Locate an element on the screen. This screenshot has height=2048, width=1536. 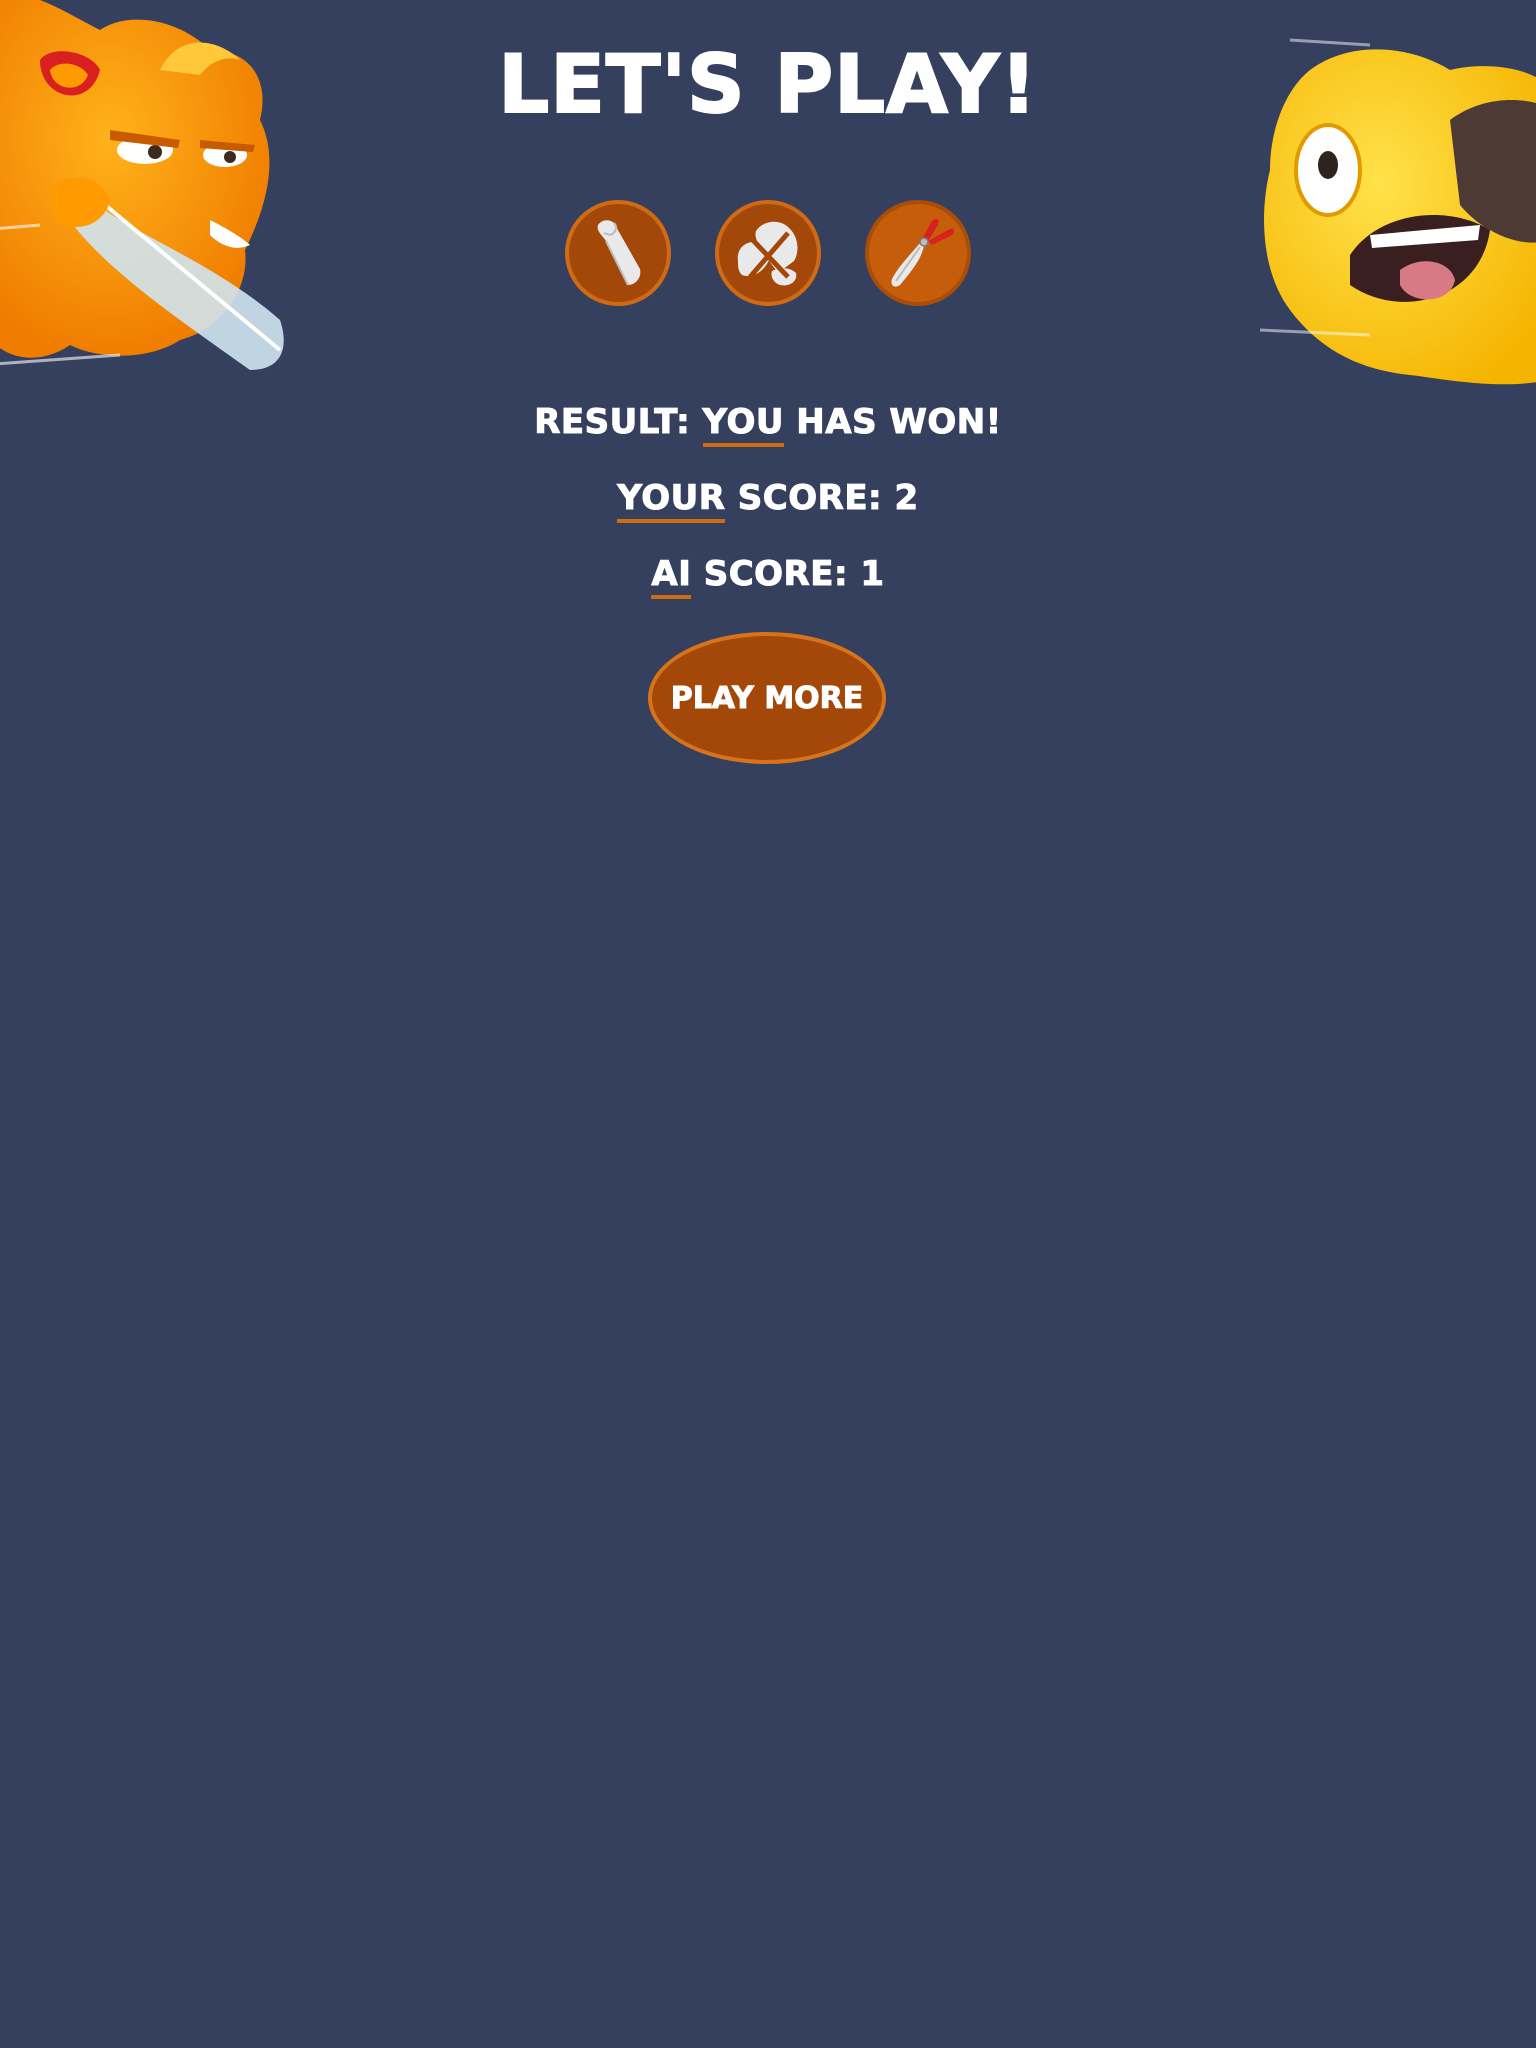
result-text: RESULT: YOU HAS WON! is located at coordinates (768, 423).